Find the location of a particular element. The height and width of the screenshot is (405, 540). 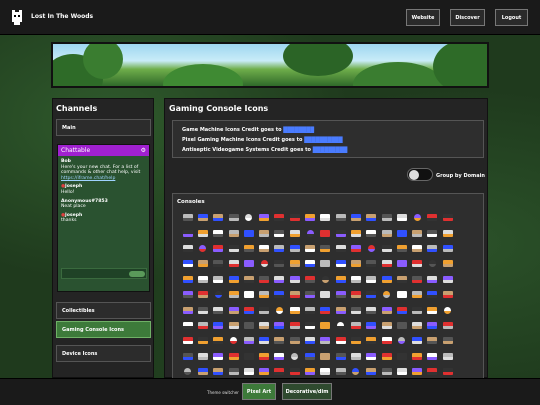

chat-help-link: https://iframe.chat/help is located at coordinates (88, 178).